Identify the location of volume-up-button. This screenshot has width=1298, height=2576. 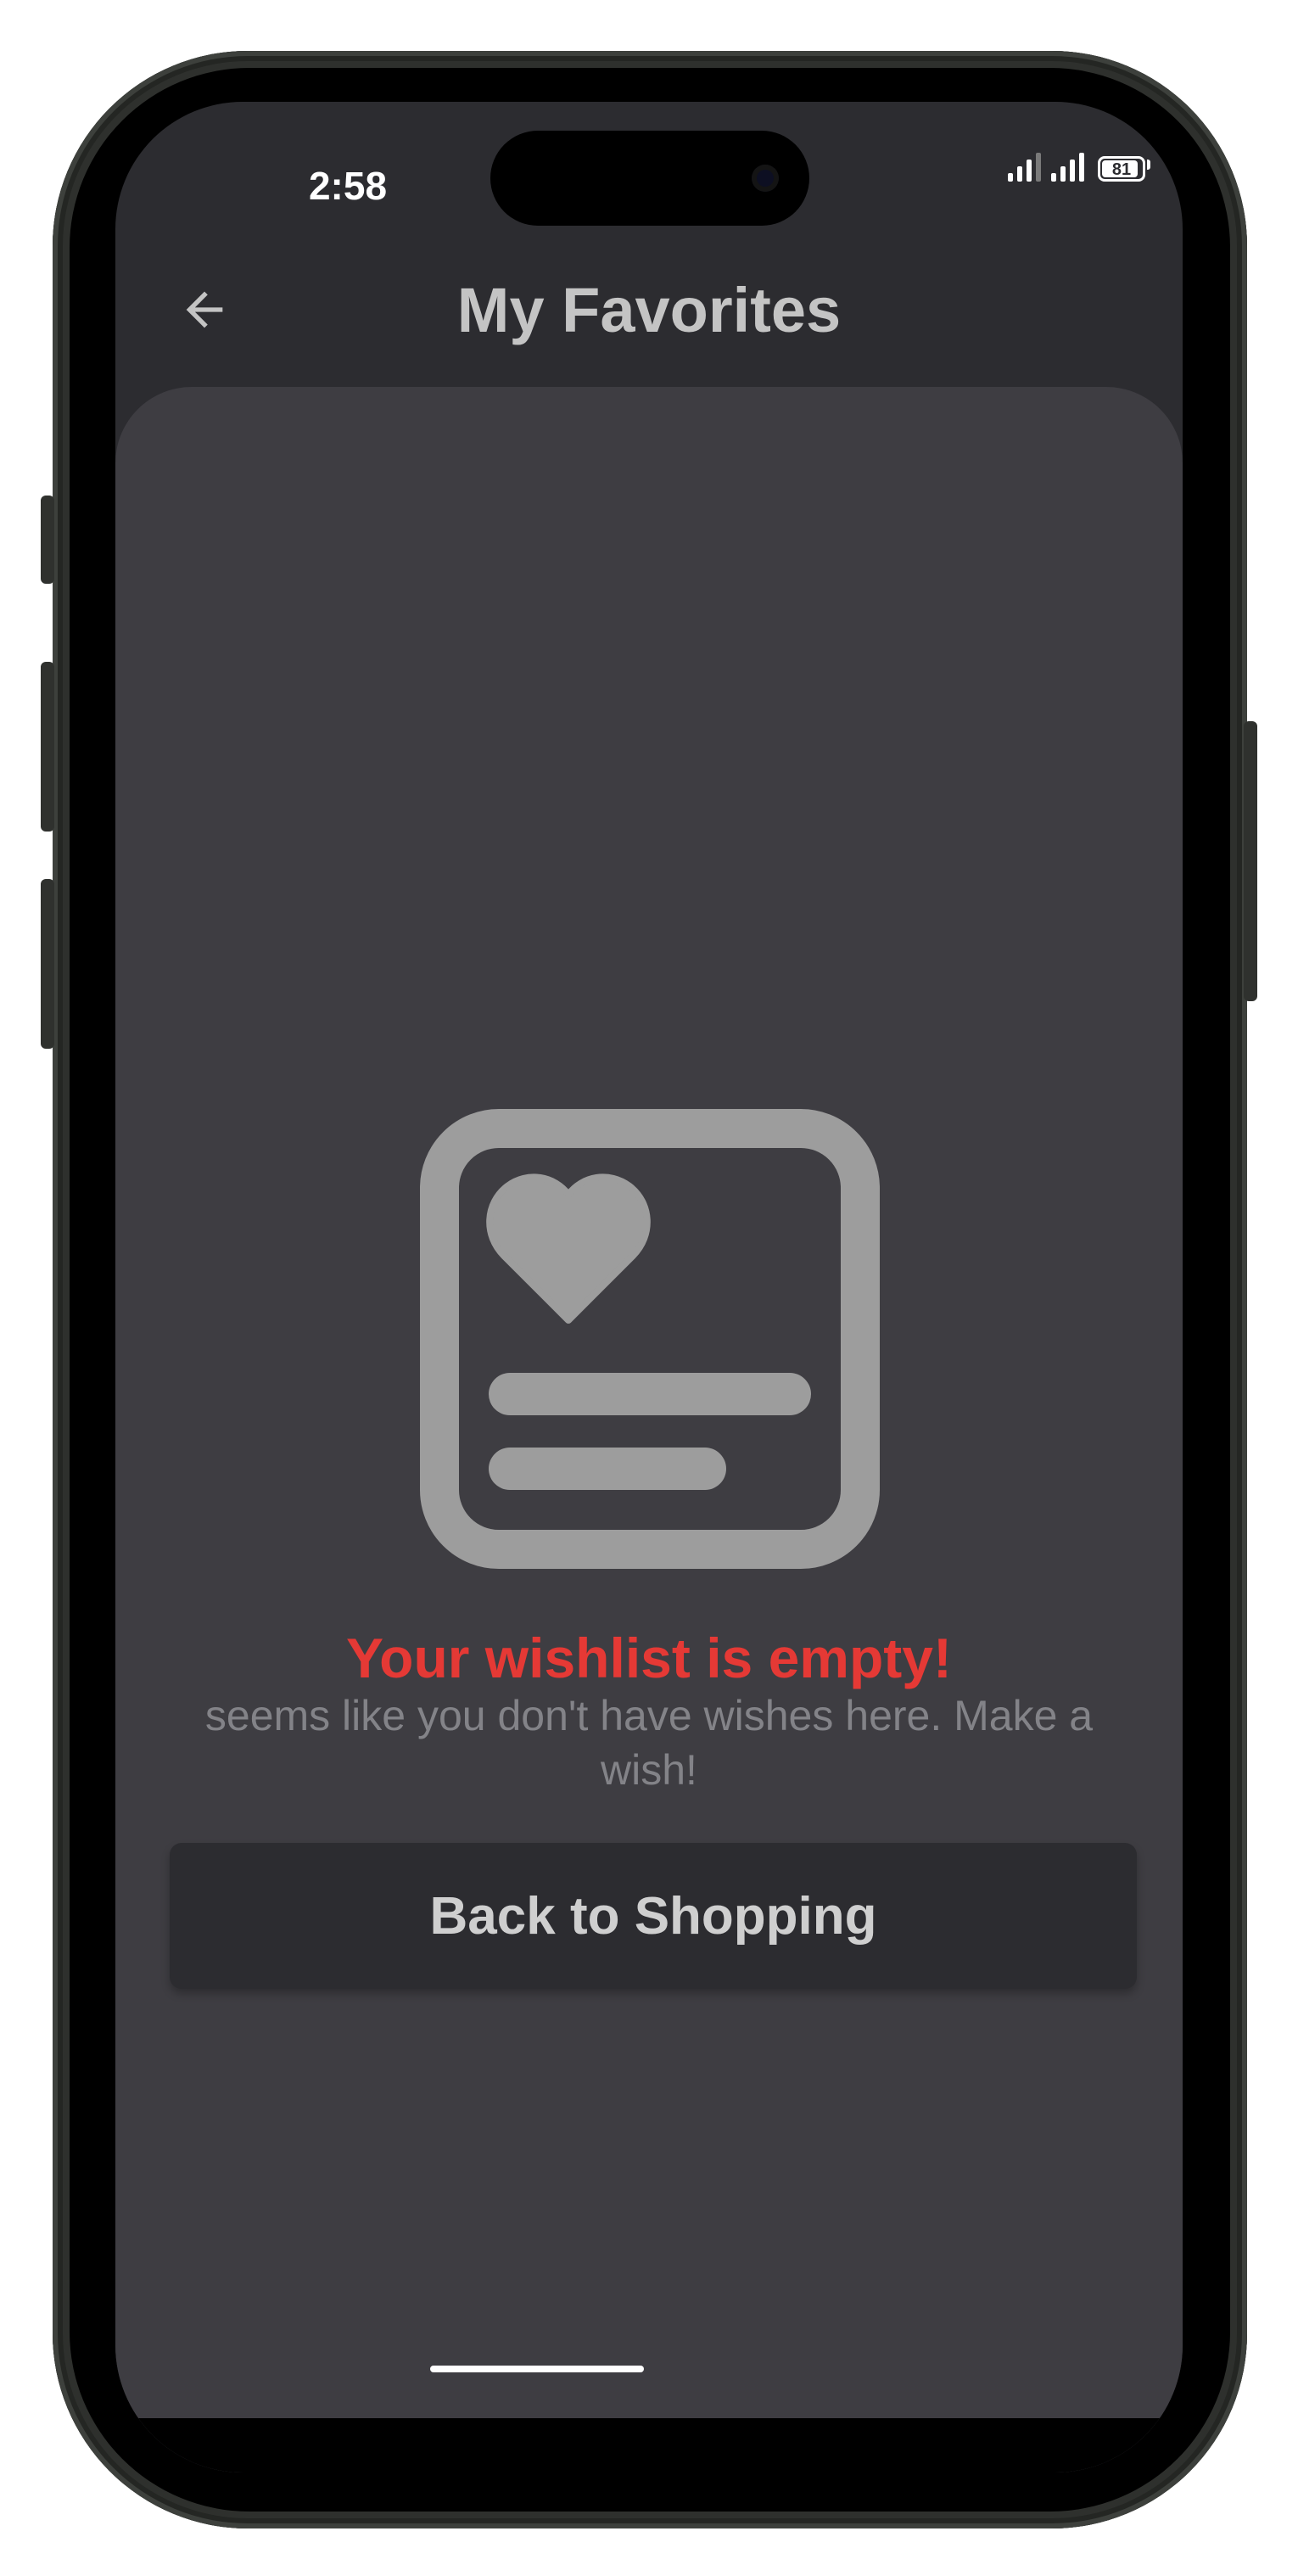
(47, 747).